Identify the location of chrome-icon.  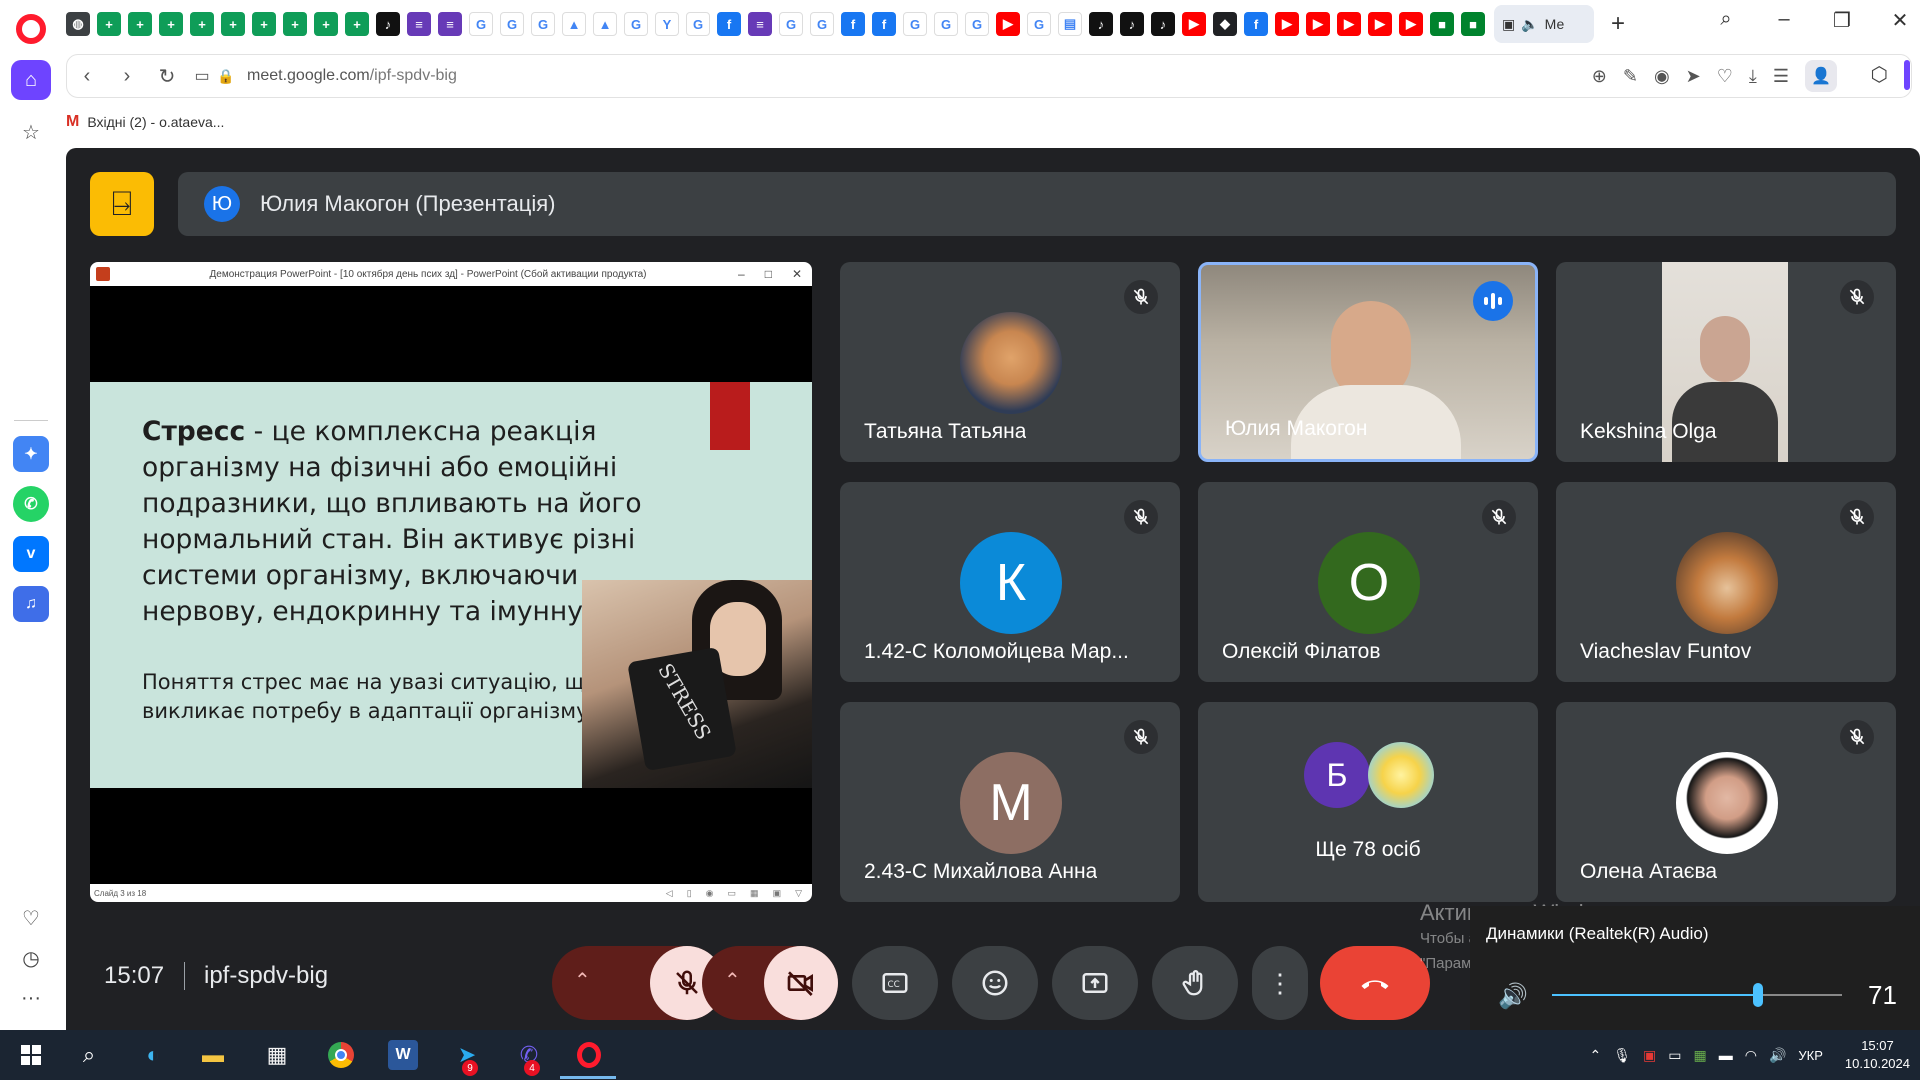
(341, 1055).